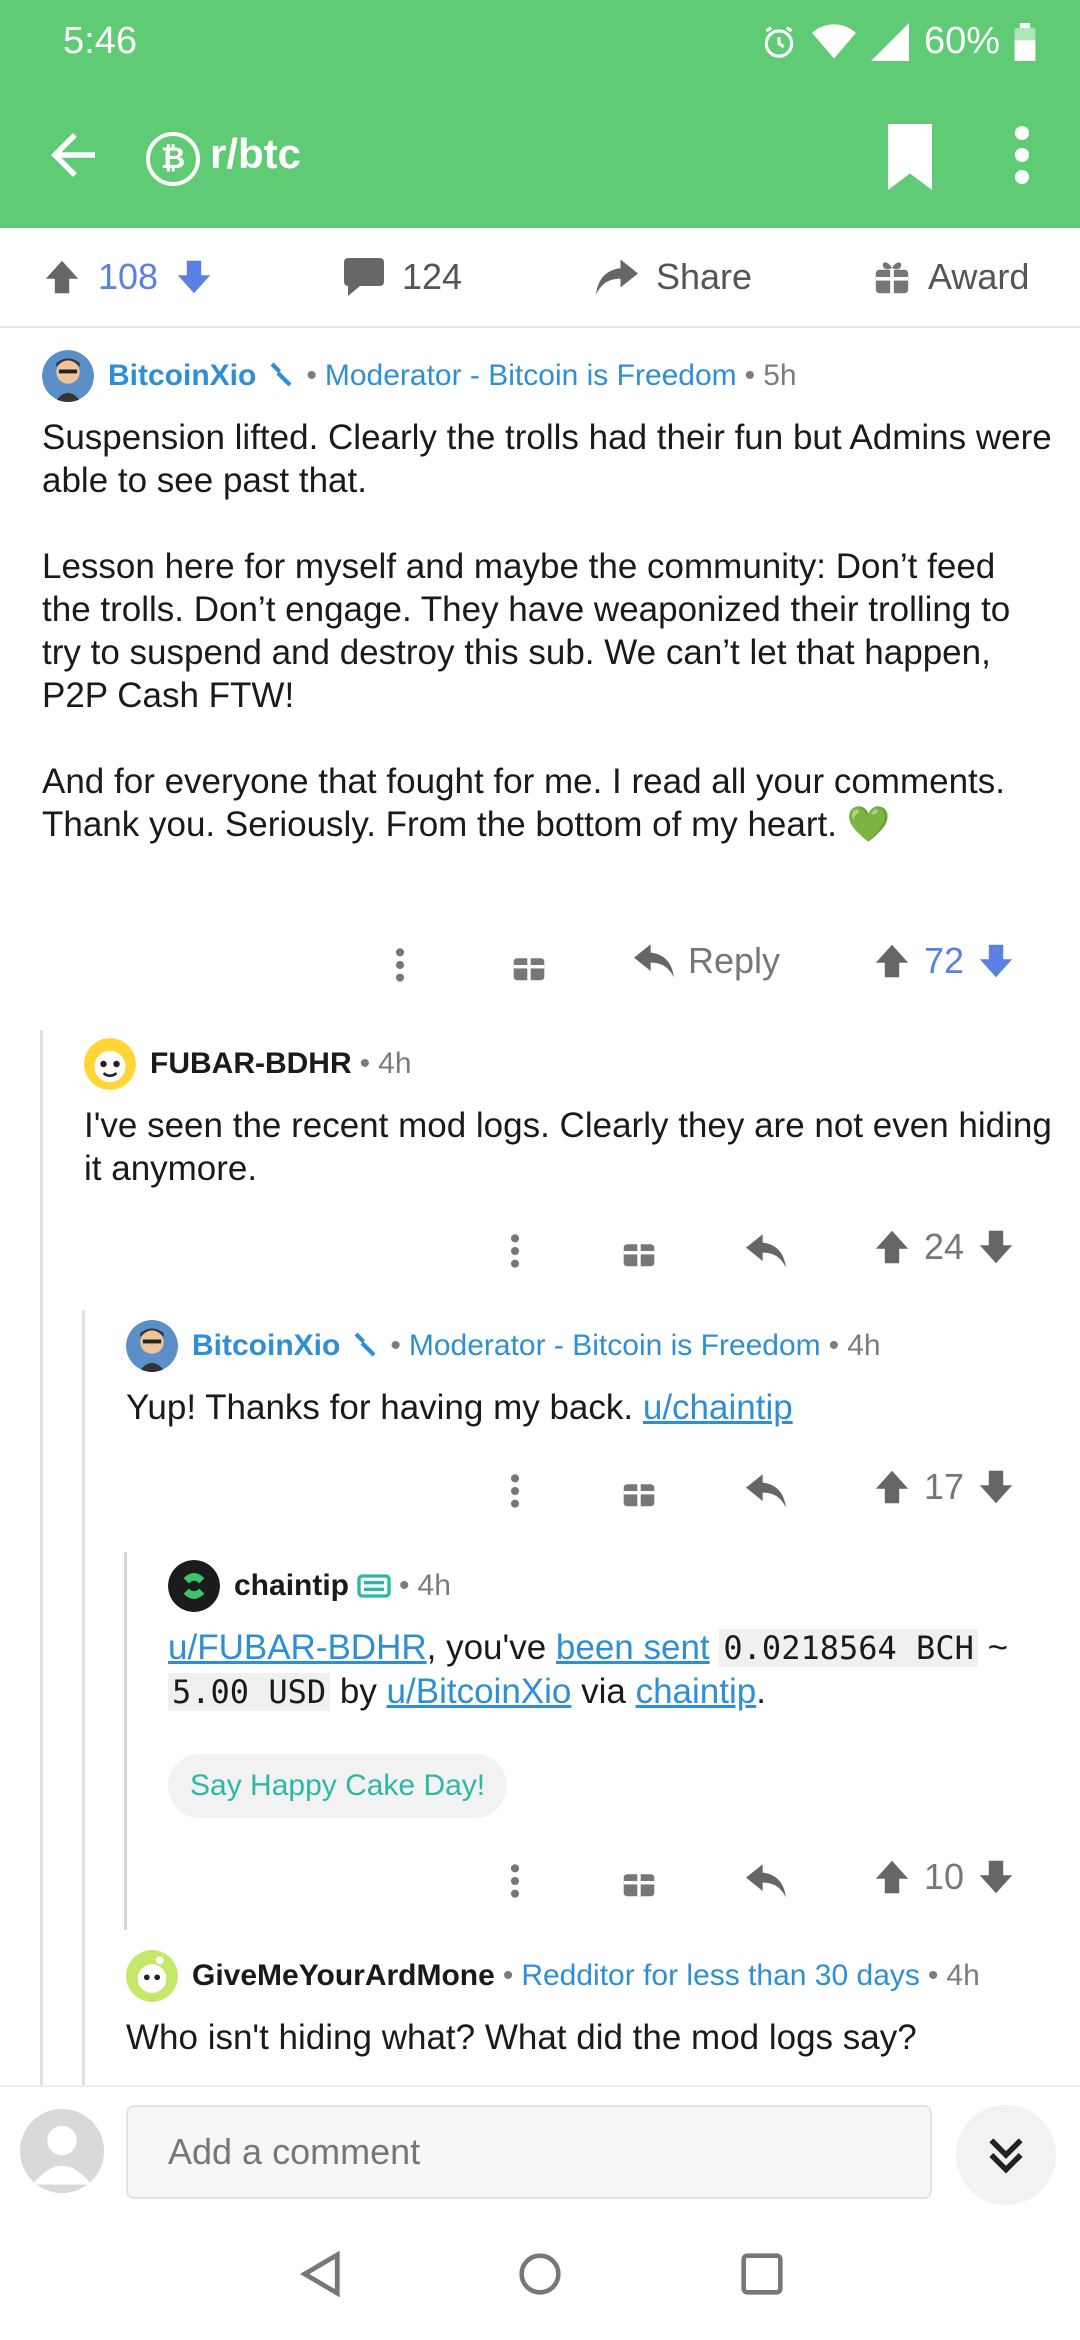 The image size is (1080, 2340). What do you see at coordinates (320, 2274) in the screenshot?
I see `back-triangle-icon` at bounding box center [320, 2274].